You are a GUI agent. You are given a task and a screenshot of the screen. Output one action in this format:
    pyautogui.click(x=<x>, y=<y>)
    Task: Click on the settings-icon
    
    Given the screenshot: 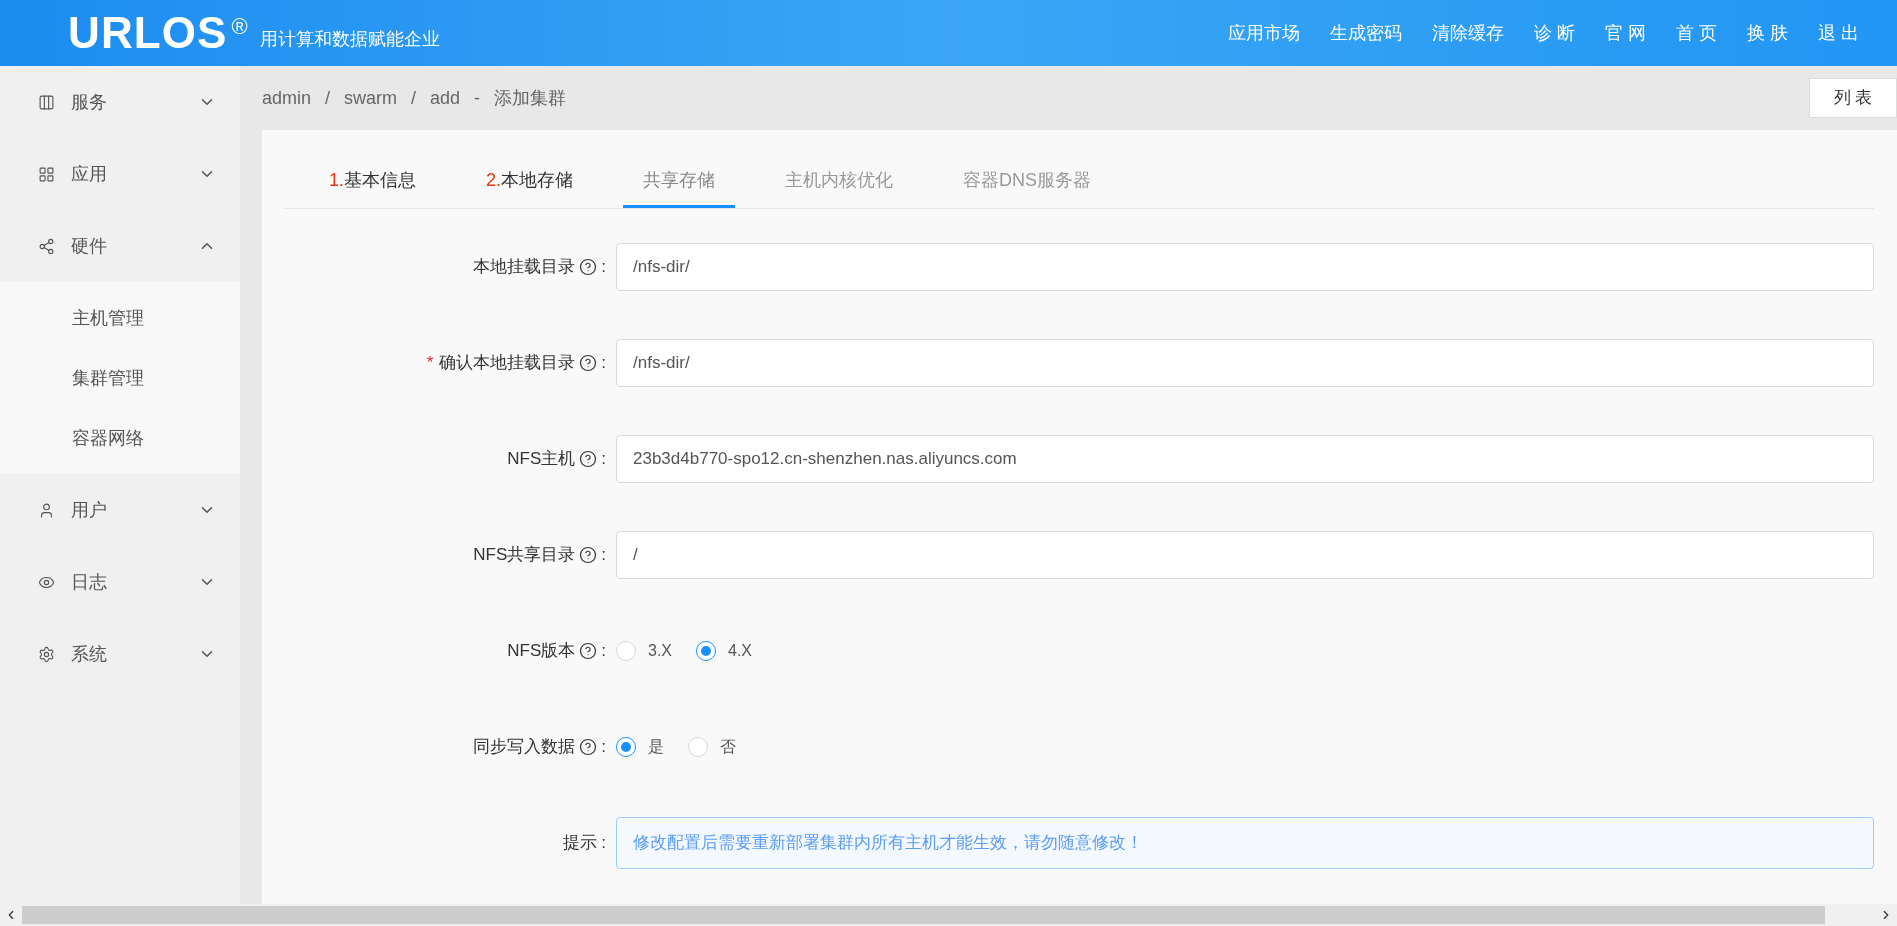 What is the action you would take?
    pyautogui.click(x=46, y=654)
    